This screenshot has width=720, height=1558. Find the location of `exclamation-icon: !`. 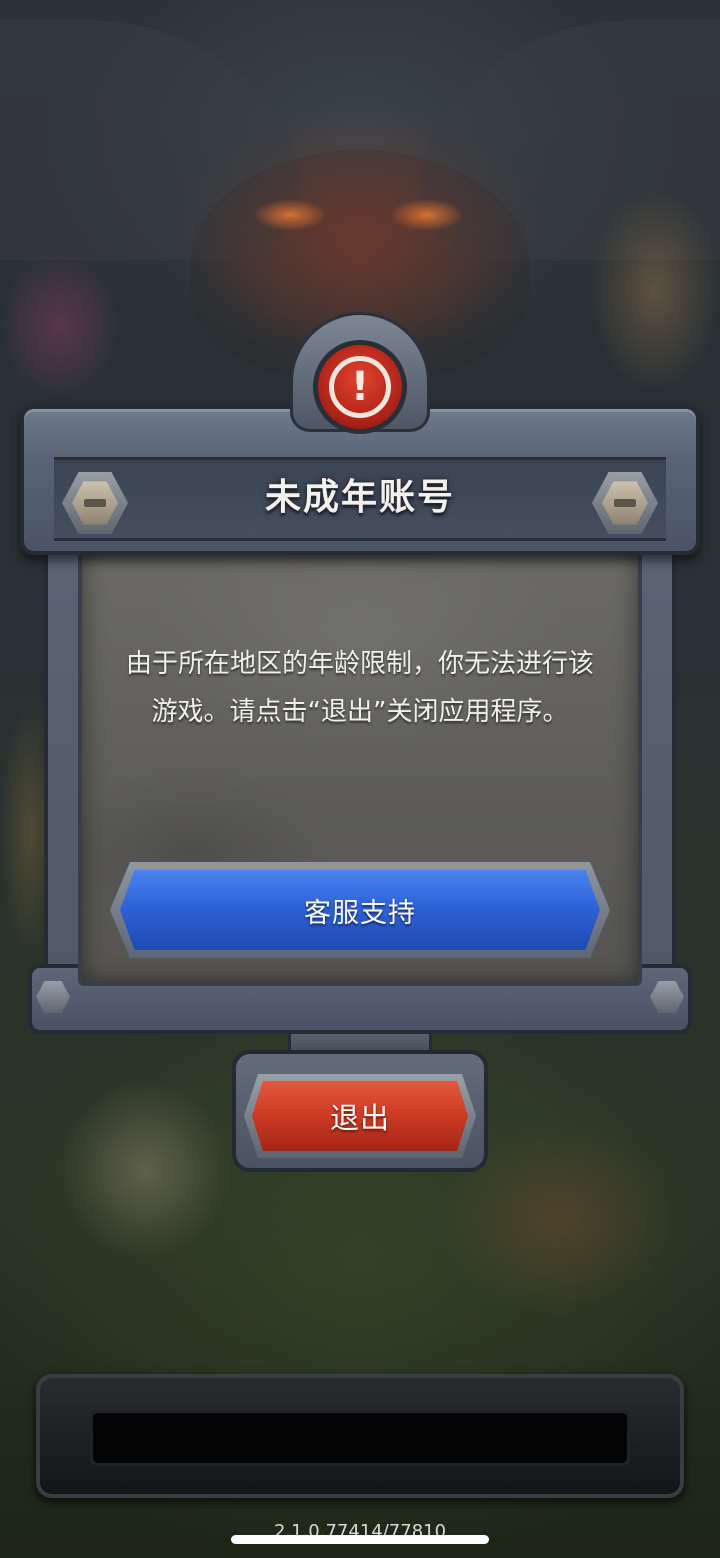

exclamation-icon: ! is located at coordinates (360, 387).